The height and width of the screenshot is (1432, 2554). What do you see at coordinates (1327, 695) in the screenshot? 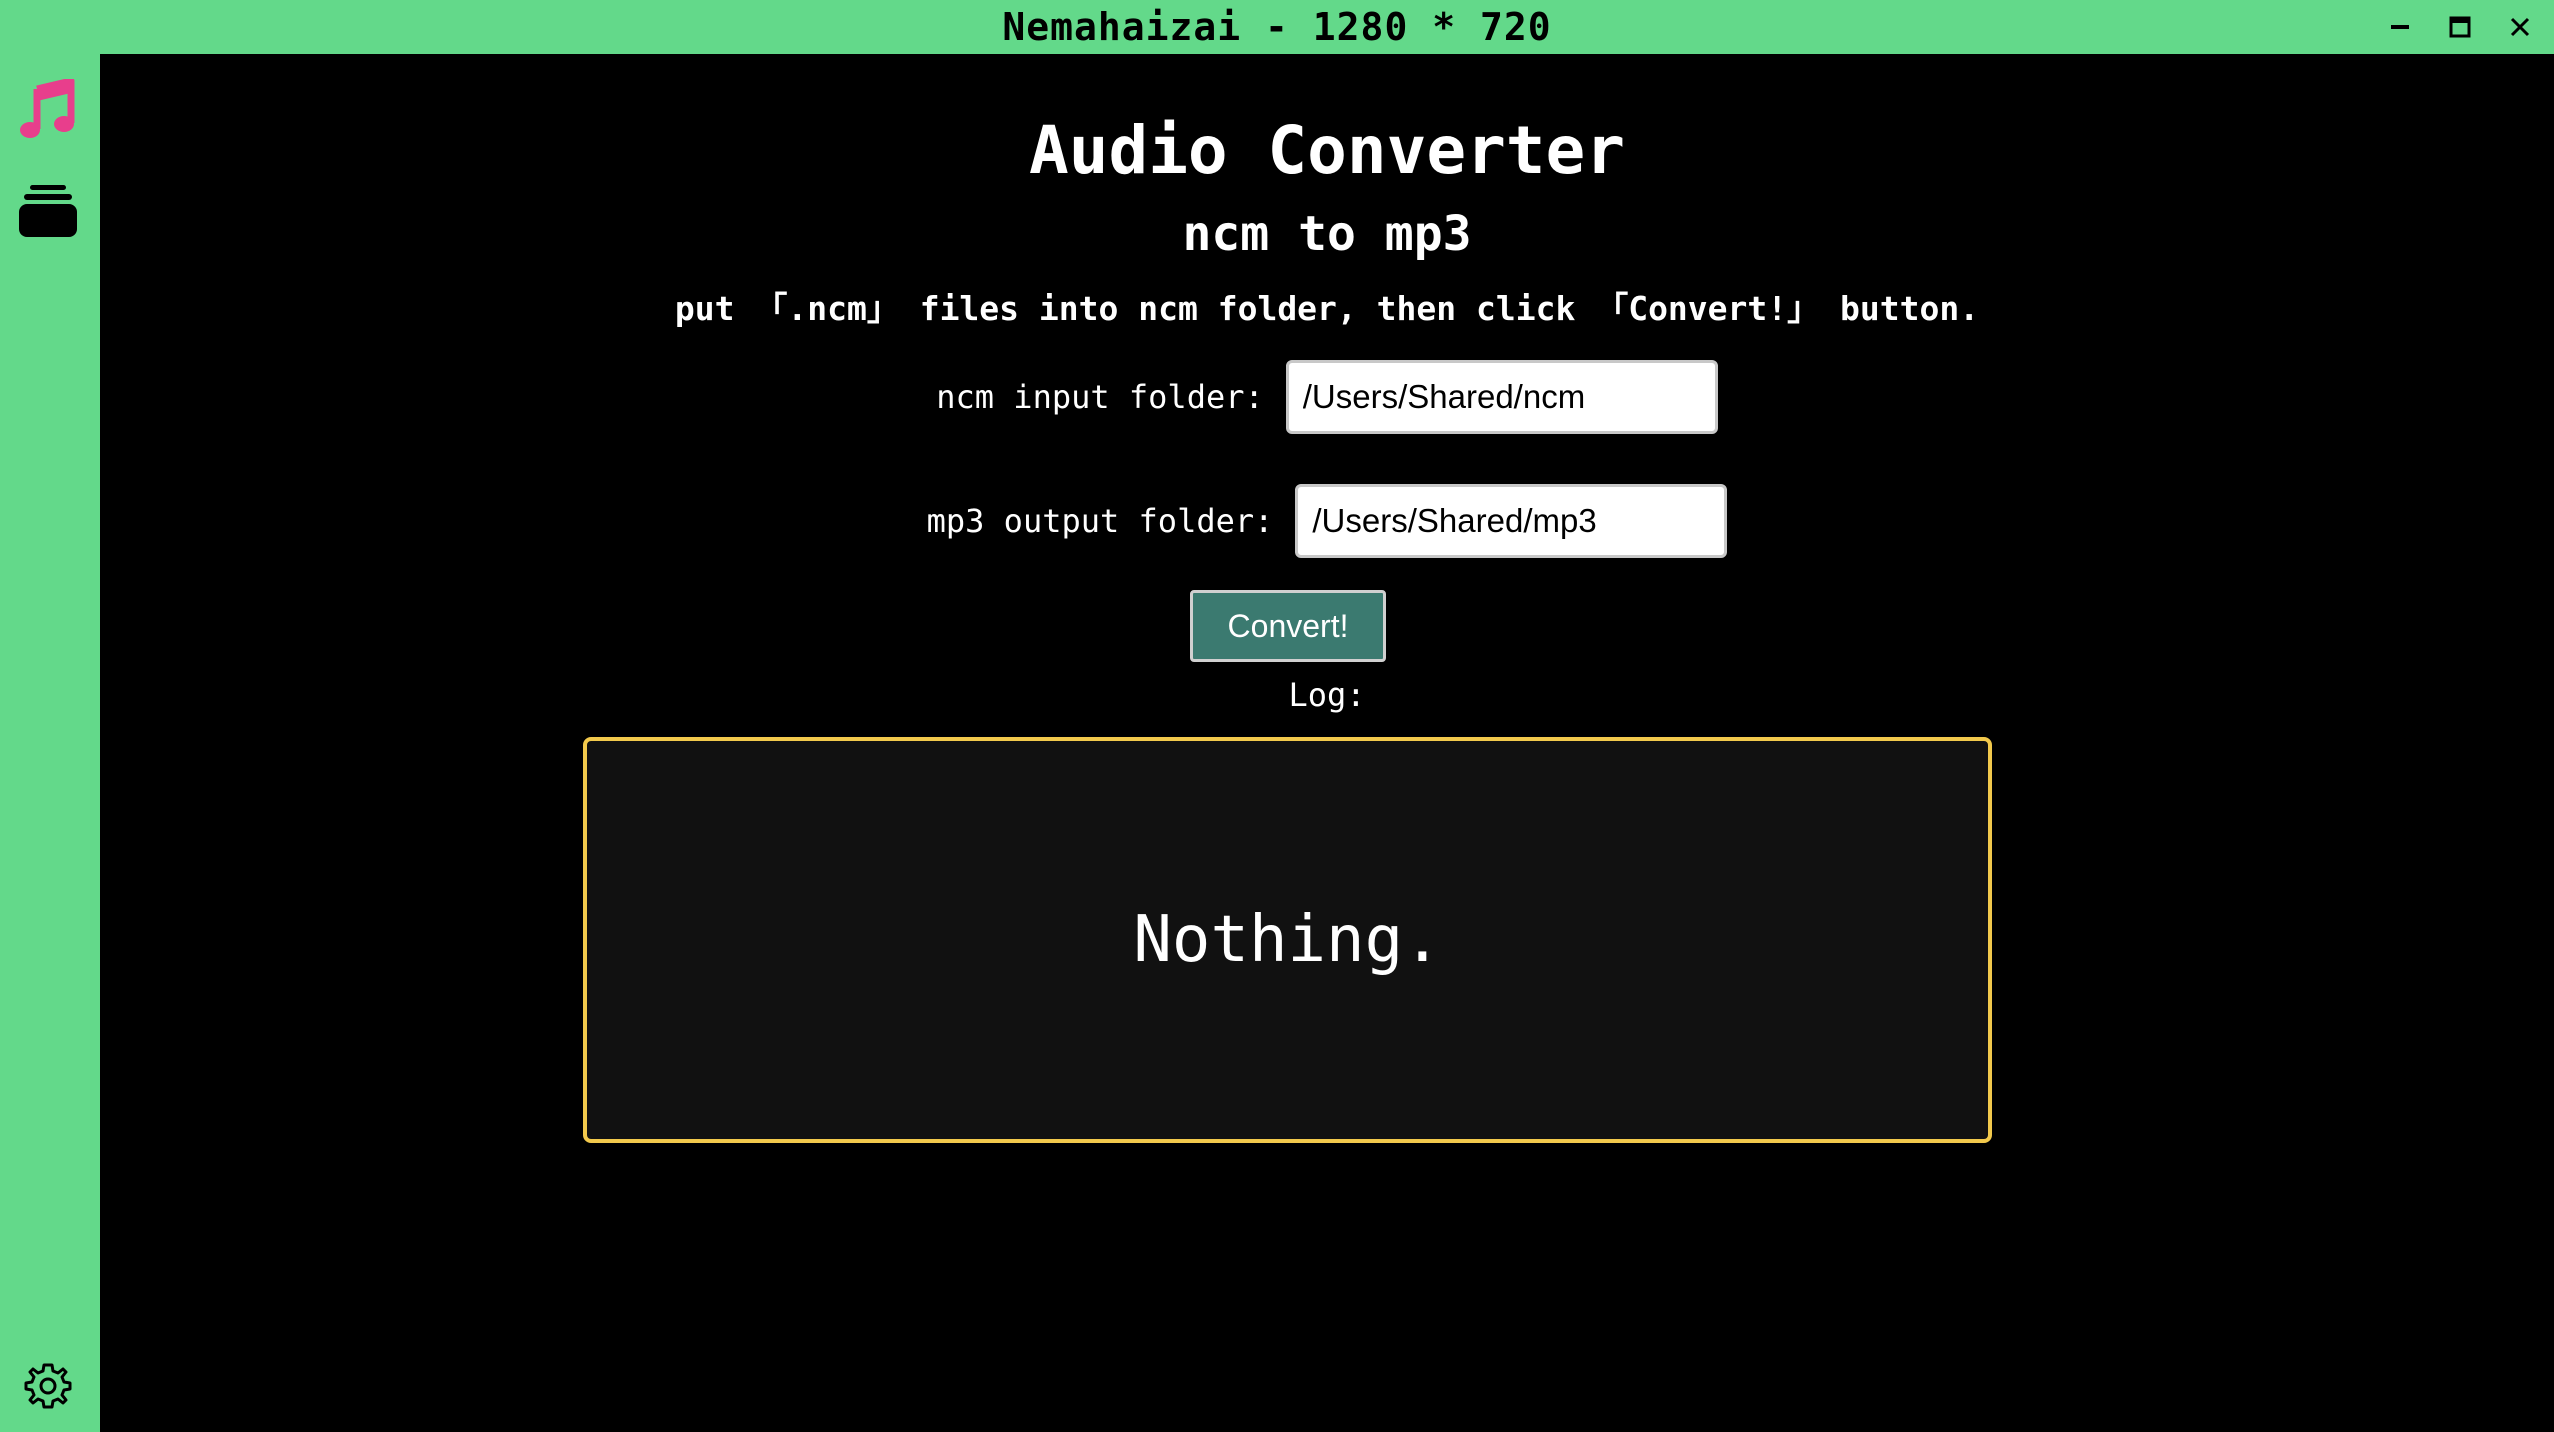
I see `log-label: Log:` at bounding box center [1327, 695].